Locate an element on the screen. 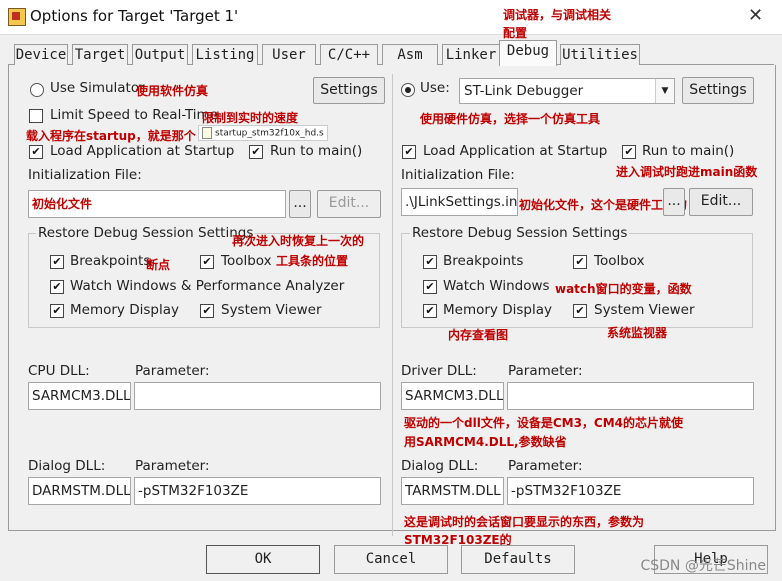 The width and height of the screenshot is (782, 581). tab-device: Device is located at coordinates (41, 54).